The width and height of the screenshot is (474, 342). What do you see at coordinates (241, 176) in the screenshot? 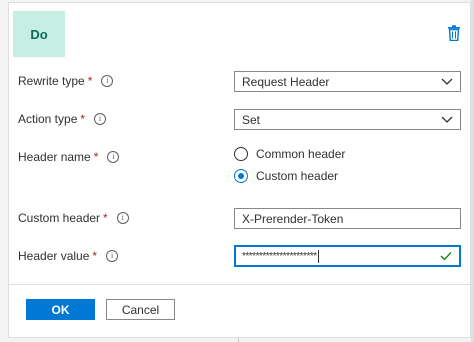
I see `radio-button-selected` at bounding box center [241, 176].